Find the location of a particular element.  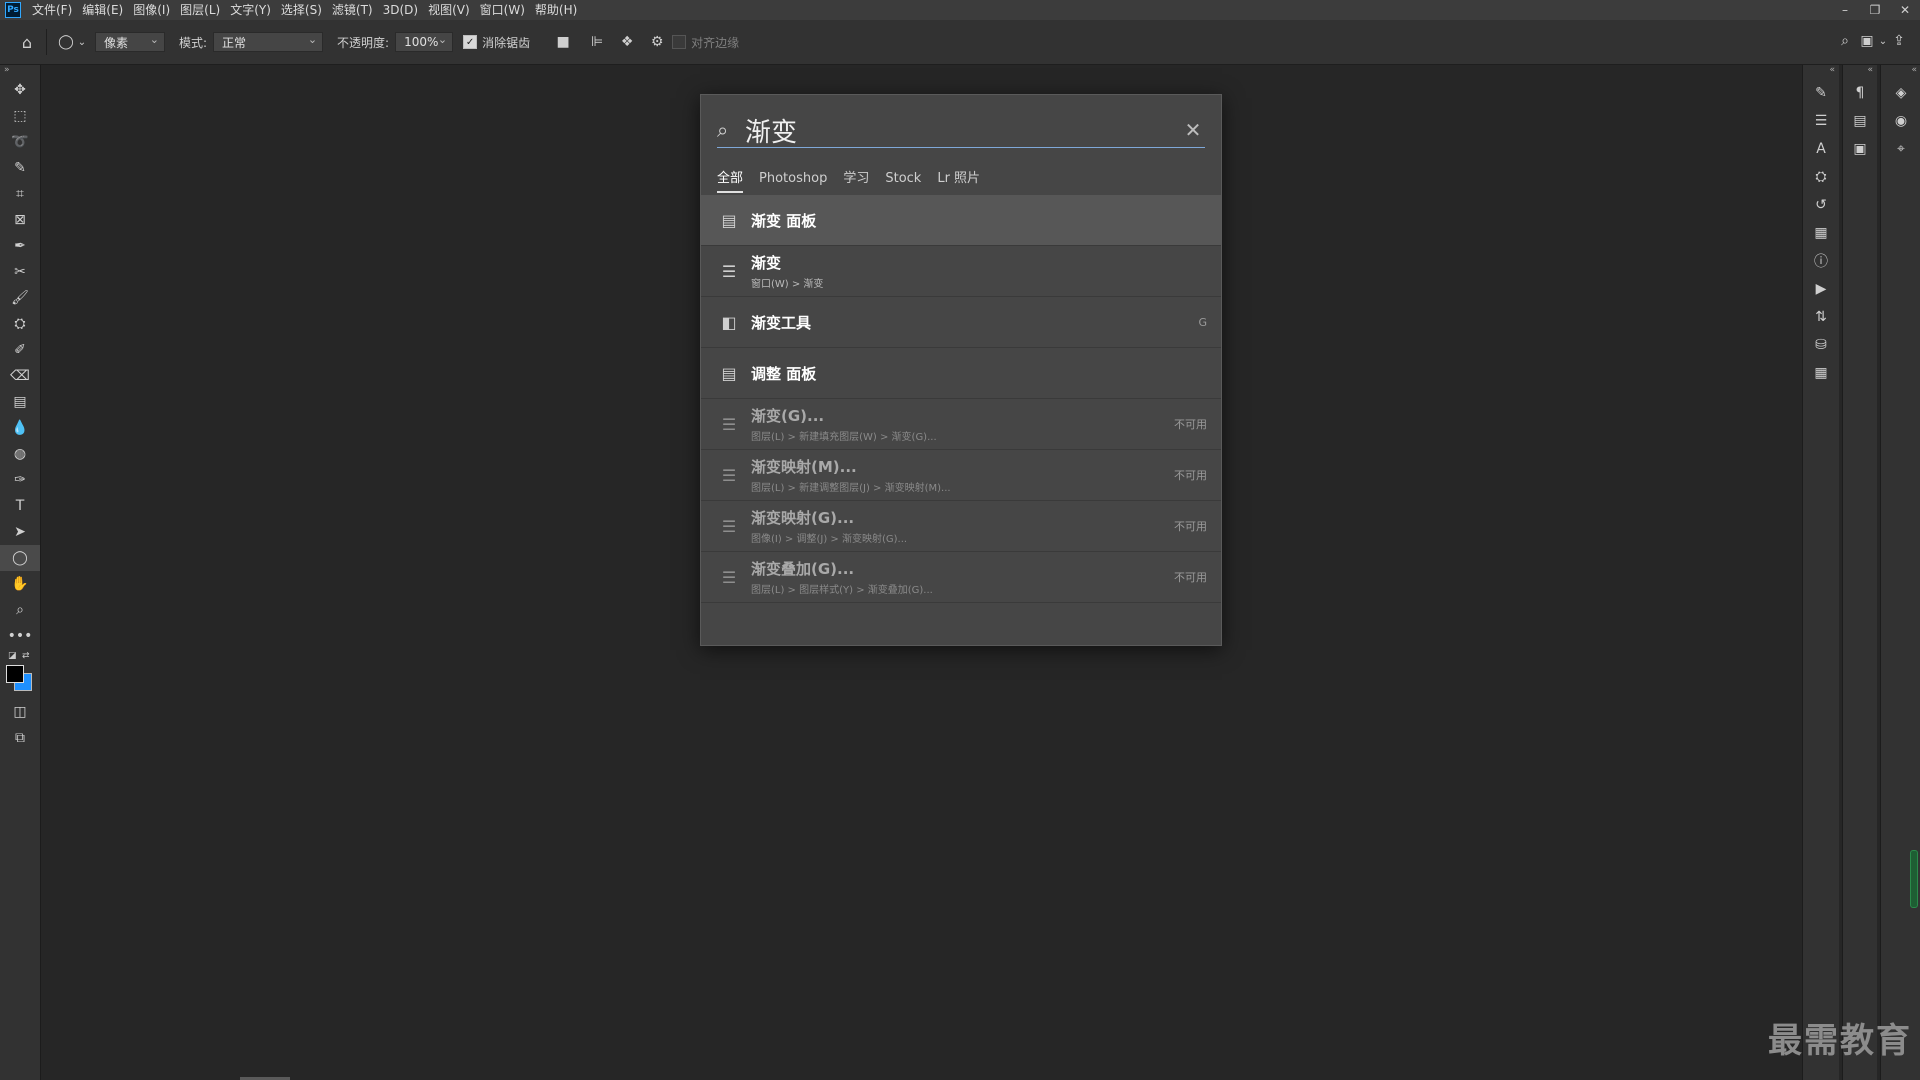

healing-brush-tool-icon: ✂ is located at coordinates (20, 272).